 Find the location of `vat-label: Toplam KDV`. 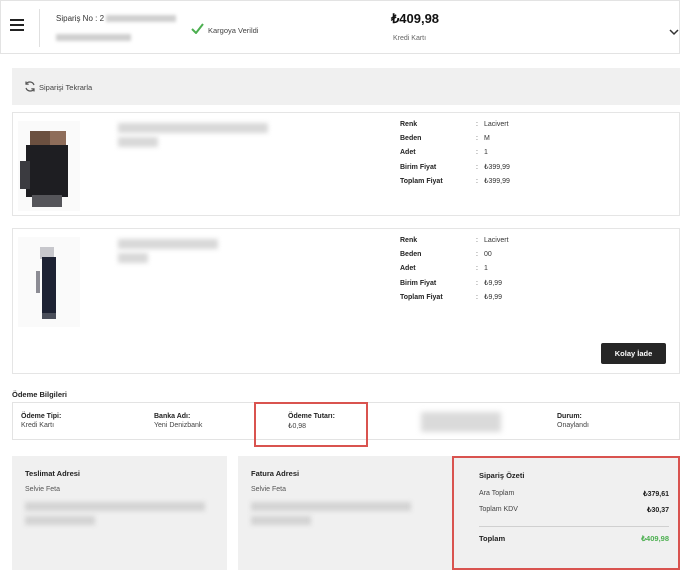

vat-label: Toplam KDV is located at coordinates (498, 509).